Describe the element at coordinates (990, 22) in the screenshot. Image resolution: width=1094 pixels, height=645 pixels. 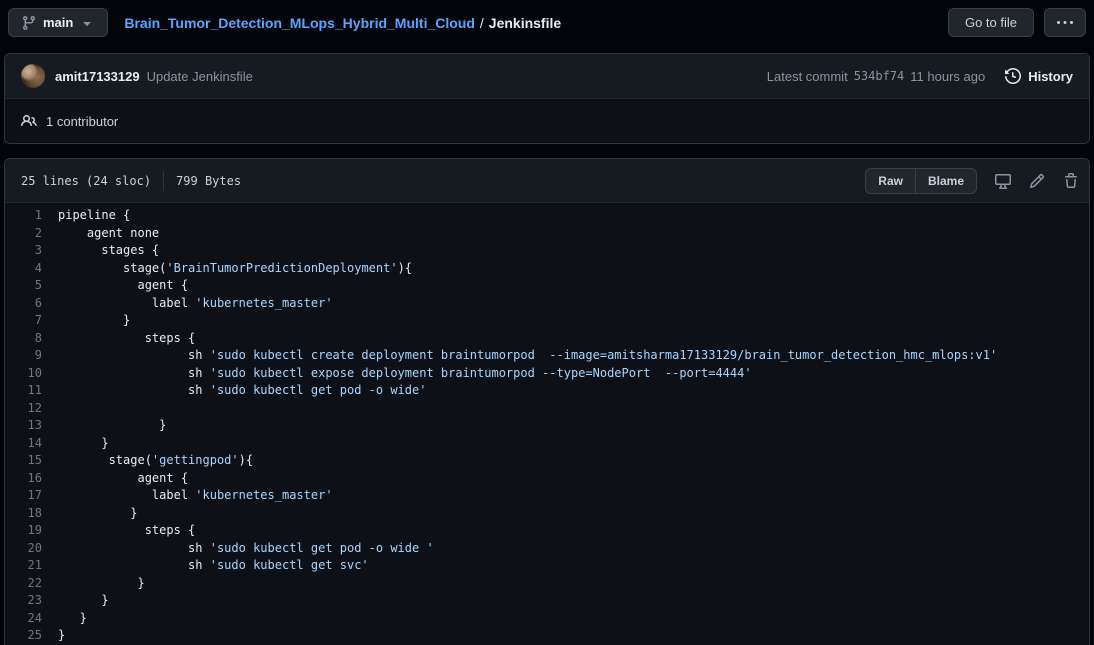
I see `go-to-file-button: Go to file` at that location.